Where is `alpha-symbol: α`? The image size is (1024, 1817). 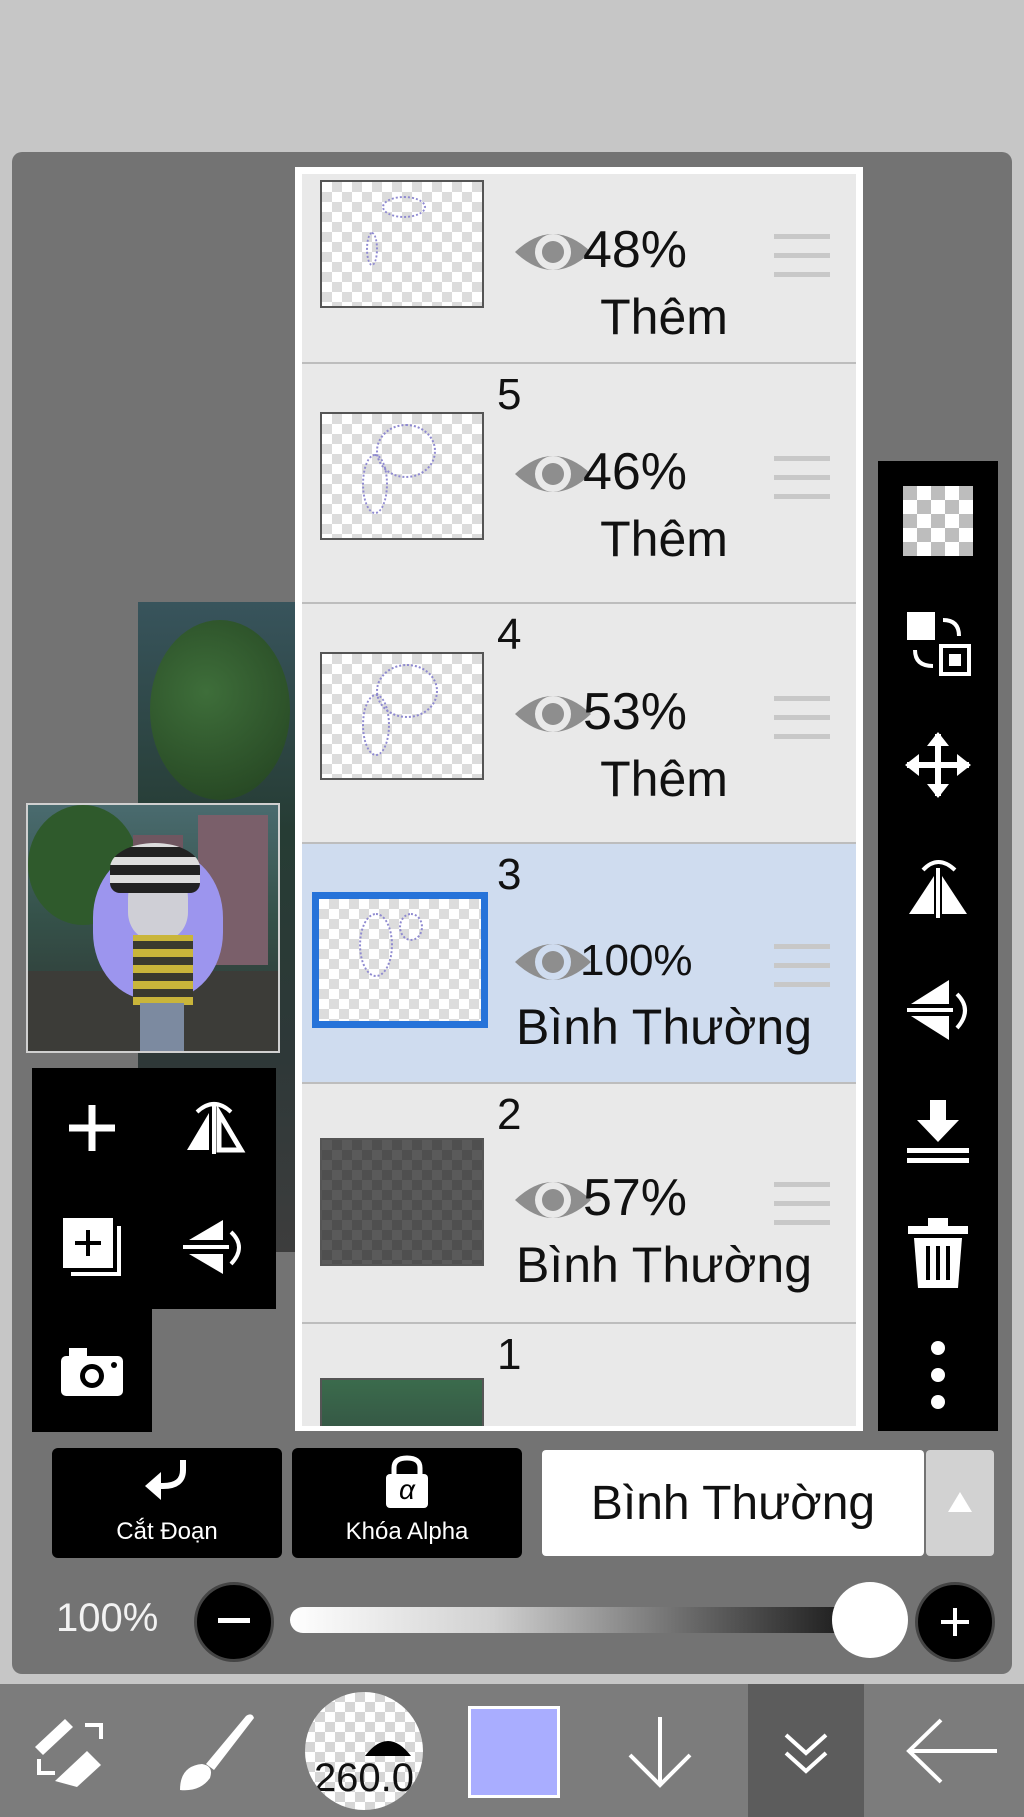 alpha-symbol: α is located at coordinates (407, 1489).